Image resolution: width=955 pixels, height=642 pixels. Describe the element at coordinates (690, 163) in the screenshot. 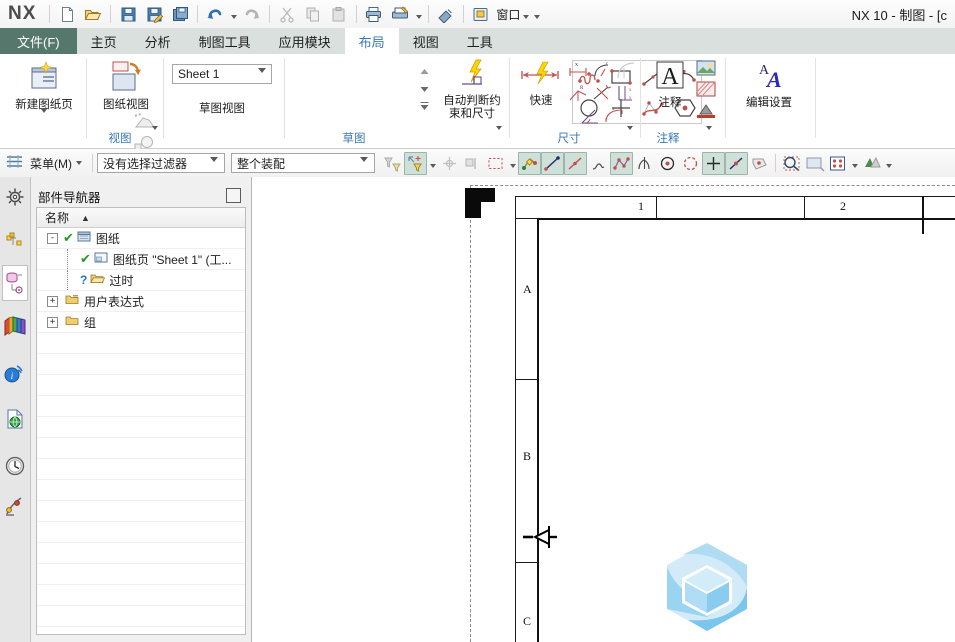

I see `point-on-curve-snap-icon` at that location.